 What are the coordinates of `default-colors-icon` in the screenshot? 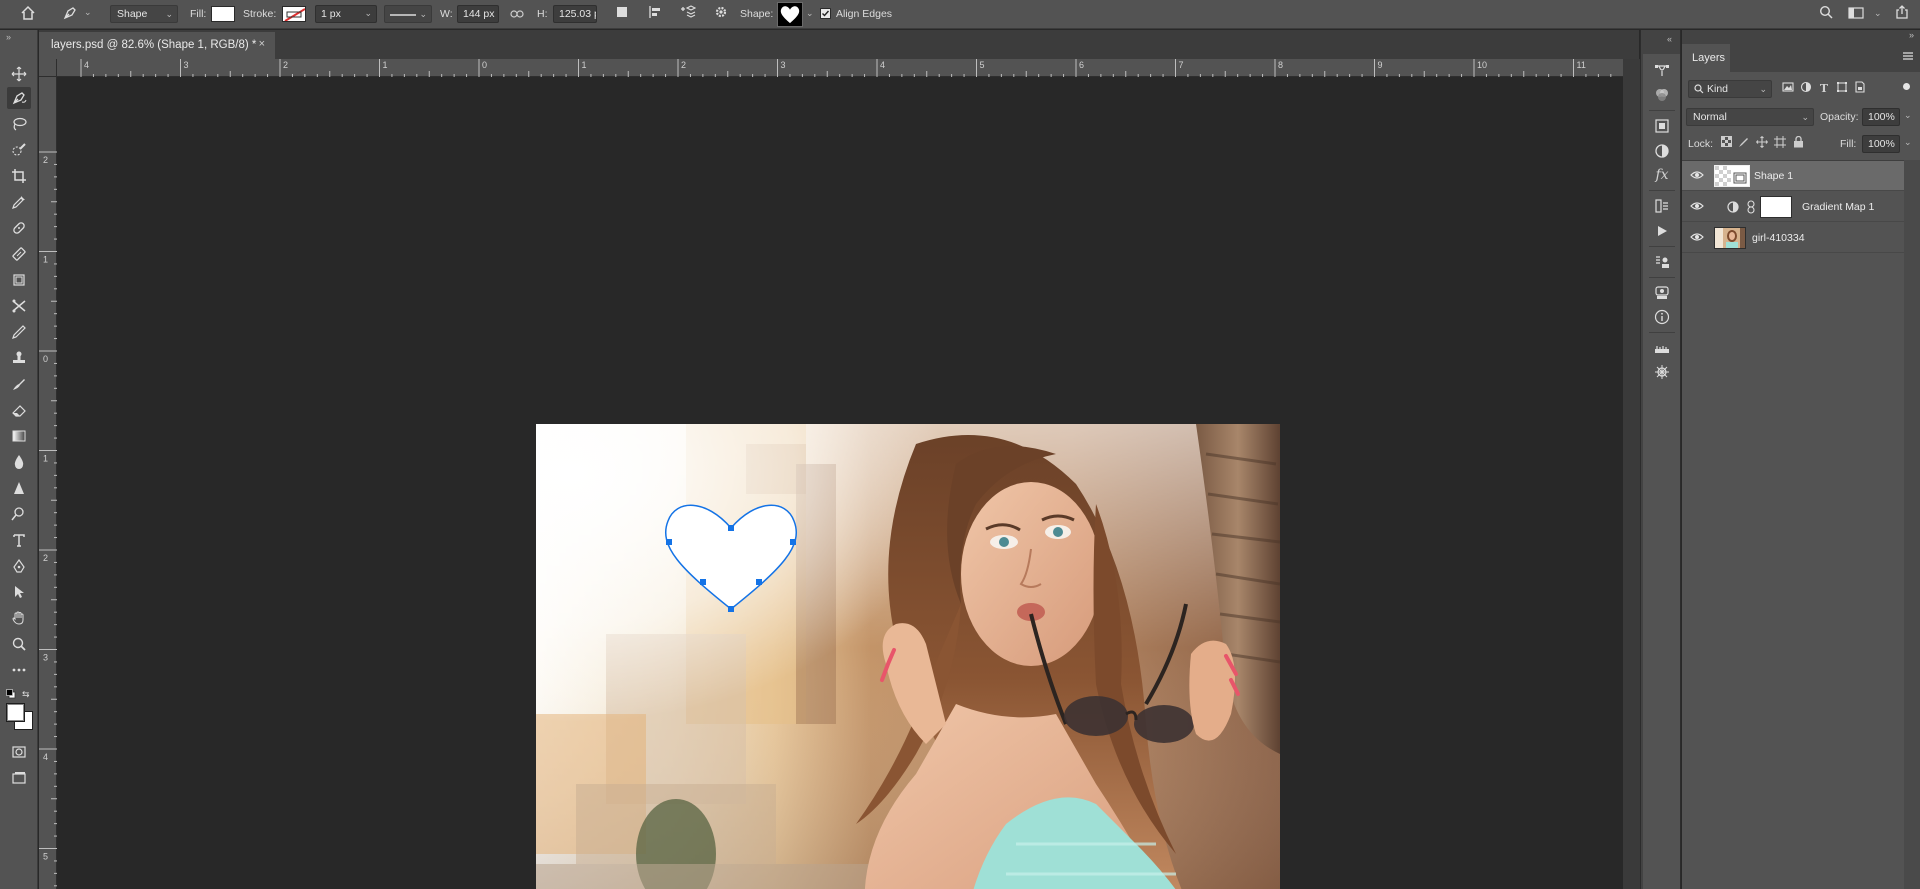 It's located at (11, 694).